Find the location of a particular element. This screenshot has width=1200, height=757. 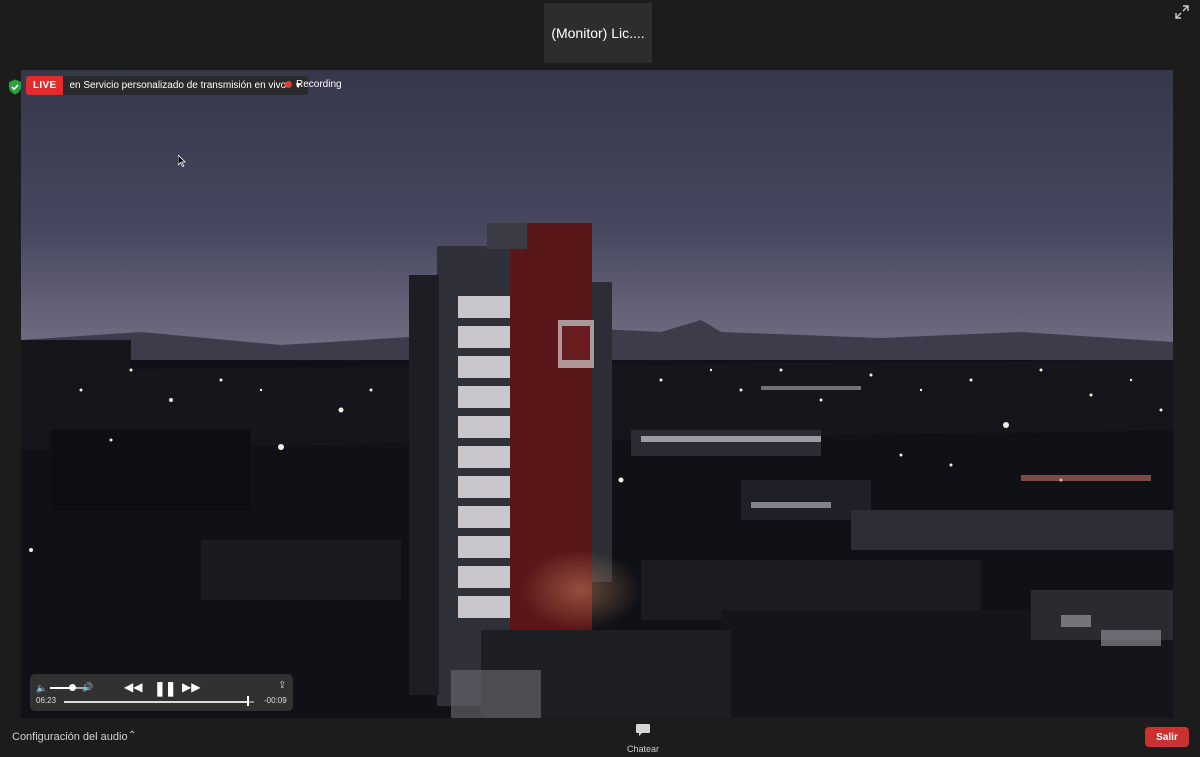

rewind-icon: ◀◀ is located at coordinates (133, 687).